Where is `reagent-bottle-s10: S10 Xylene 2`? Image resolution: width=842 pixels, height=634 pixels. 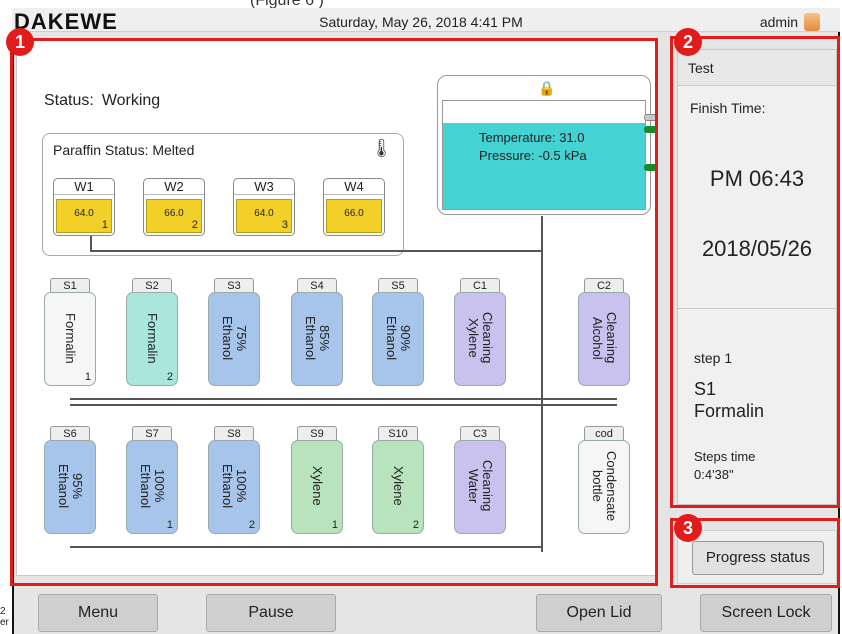 reagent-bottle-s10: S10 Xylene 2 is located at coordinates (398, 480).